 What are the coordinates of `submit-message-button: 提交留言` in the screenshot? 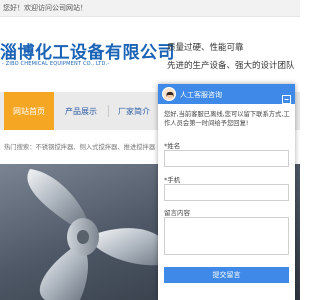 It's located at (226, 275).